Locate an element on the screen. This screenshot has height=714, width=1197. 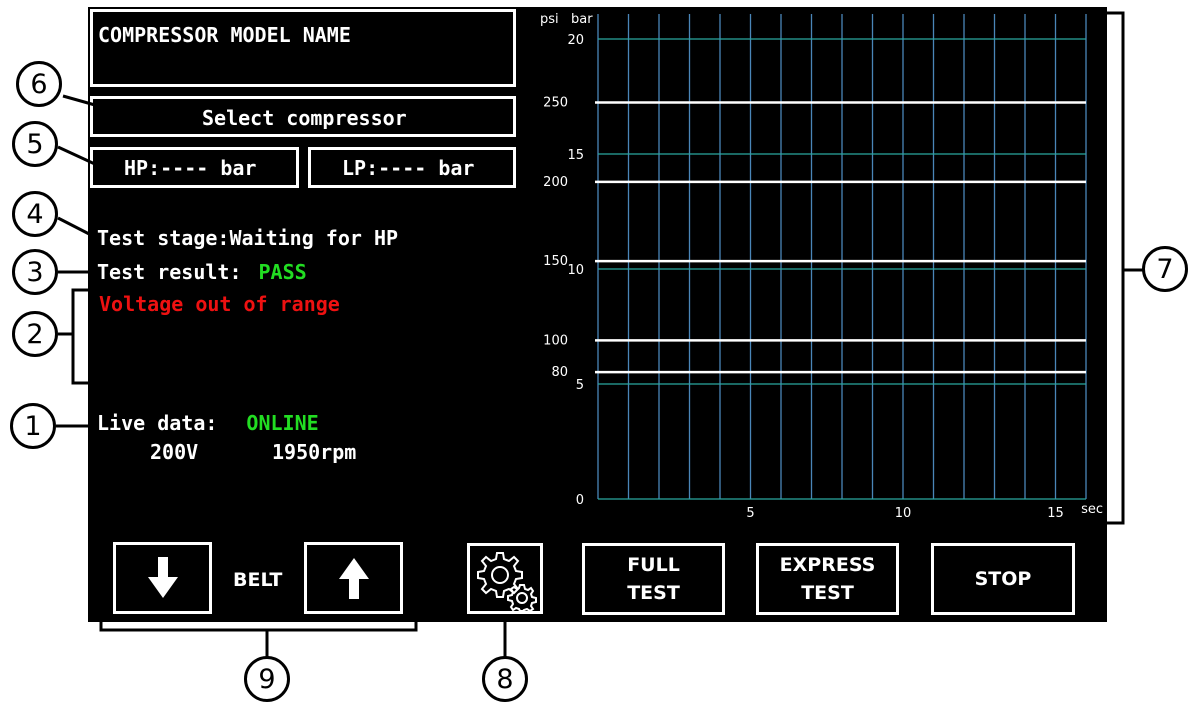
callout-2: 2 is located at coordinates (35, 334).